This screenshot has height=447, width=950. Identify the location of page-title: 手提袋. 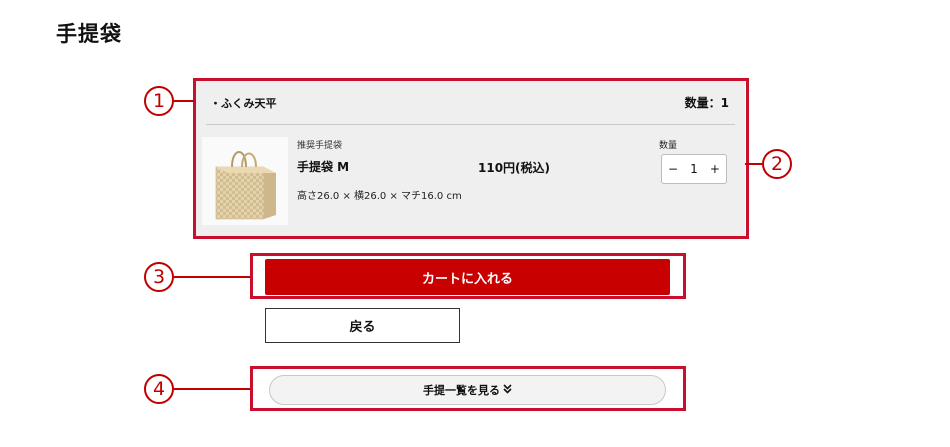
(89, 34).